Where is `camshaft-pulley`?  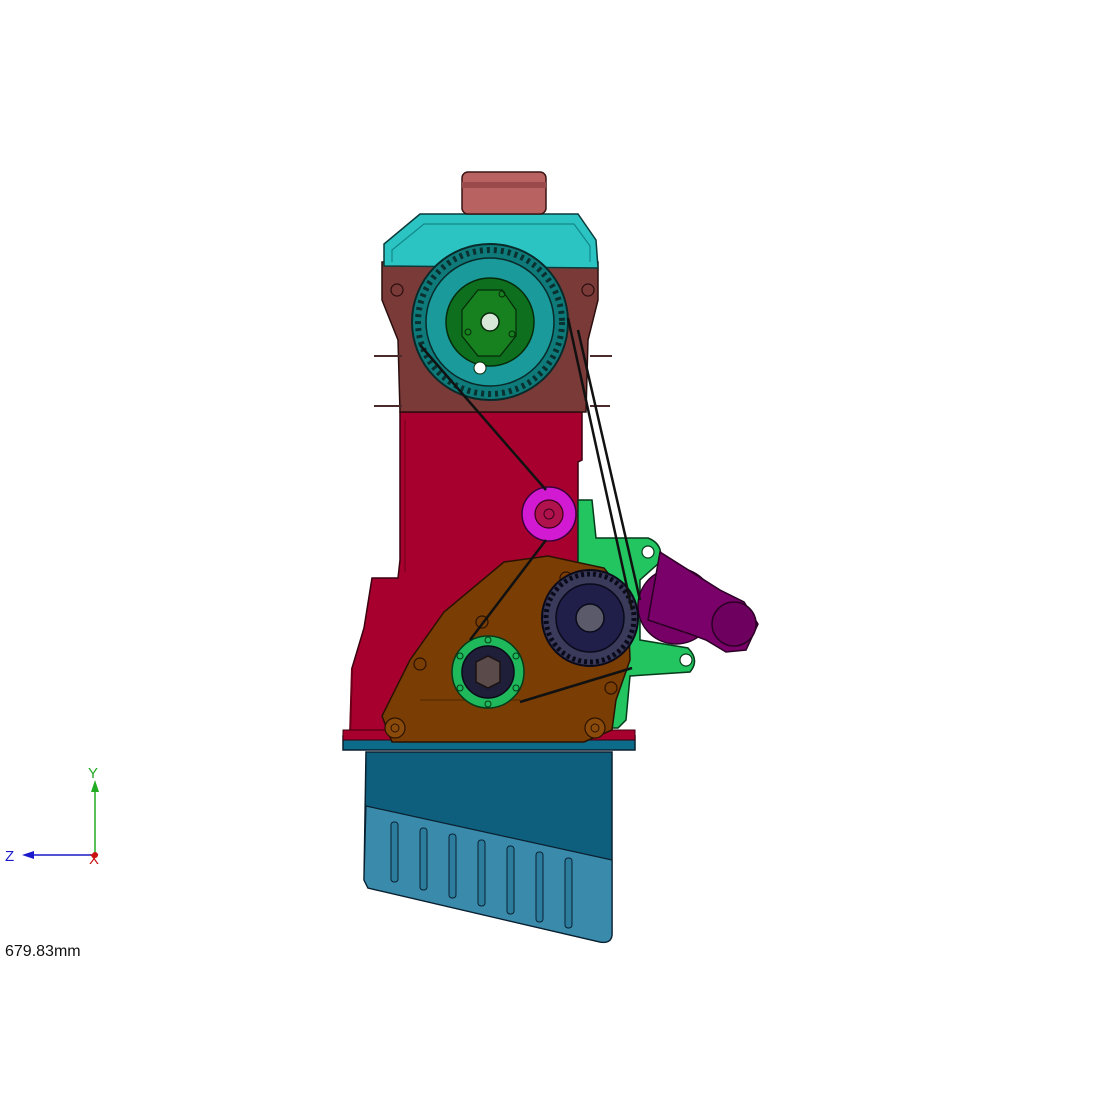 camshaft-pulley is located at coordinates (490, 322).